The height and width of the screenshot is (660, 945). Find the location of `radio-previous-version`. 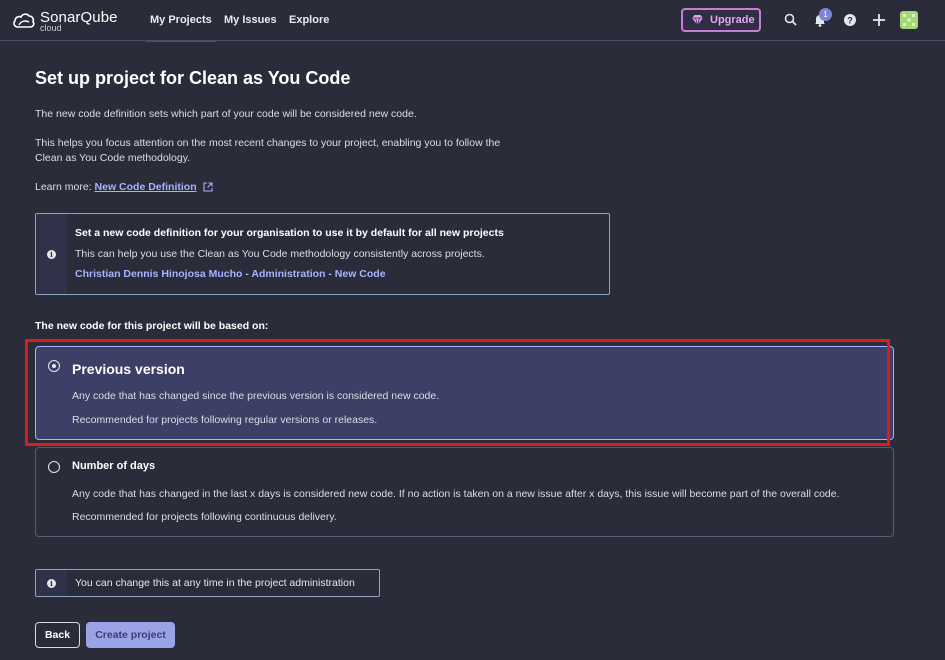

radio-previous-version is located at coordinates (54, 366).